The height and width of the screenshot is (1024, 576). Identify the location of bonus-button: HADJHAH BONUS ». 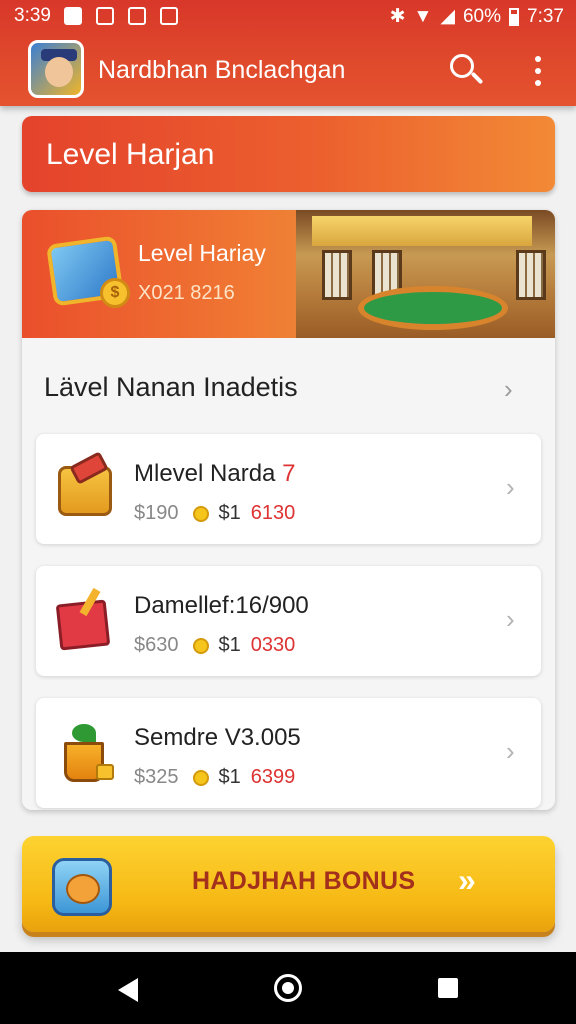
(288, 884).